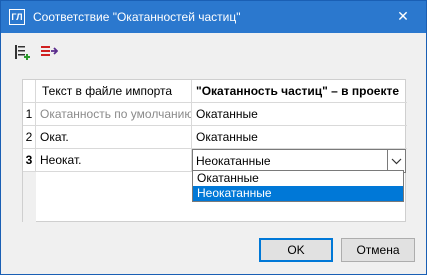  I want to click on grid-empty-area, so click(29, 197).